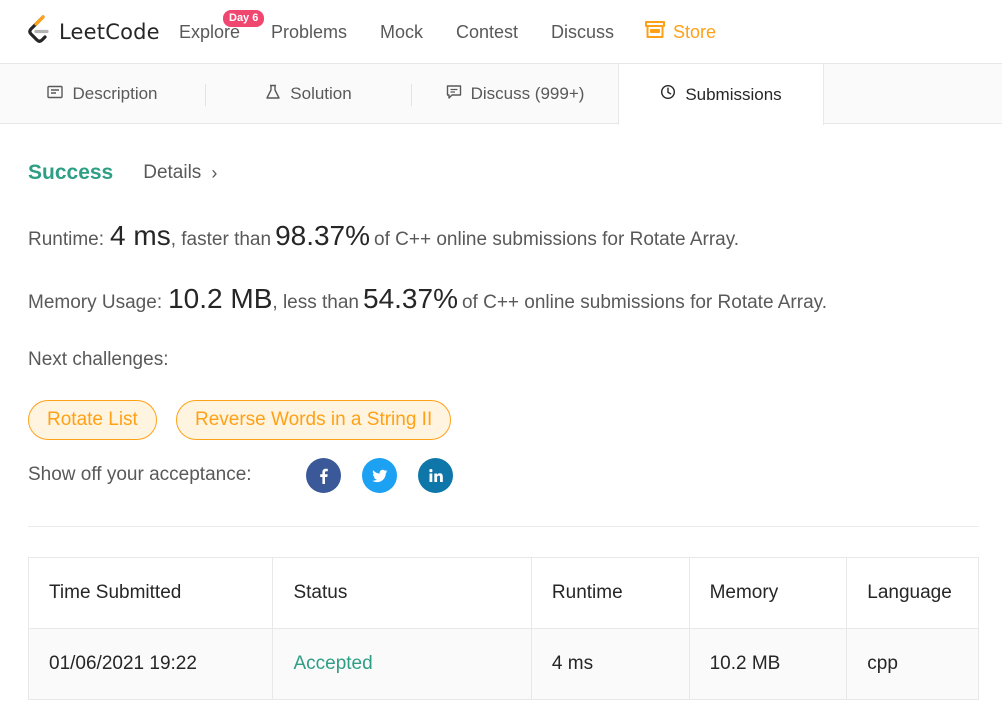 Image resolution: width=1002 pixels, height=702 pixels. Describe the element at coordinates (95, 302) in the screenshot. I see `memory-label: Memory Usage:` at that location.